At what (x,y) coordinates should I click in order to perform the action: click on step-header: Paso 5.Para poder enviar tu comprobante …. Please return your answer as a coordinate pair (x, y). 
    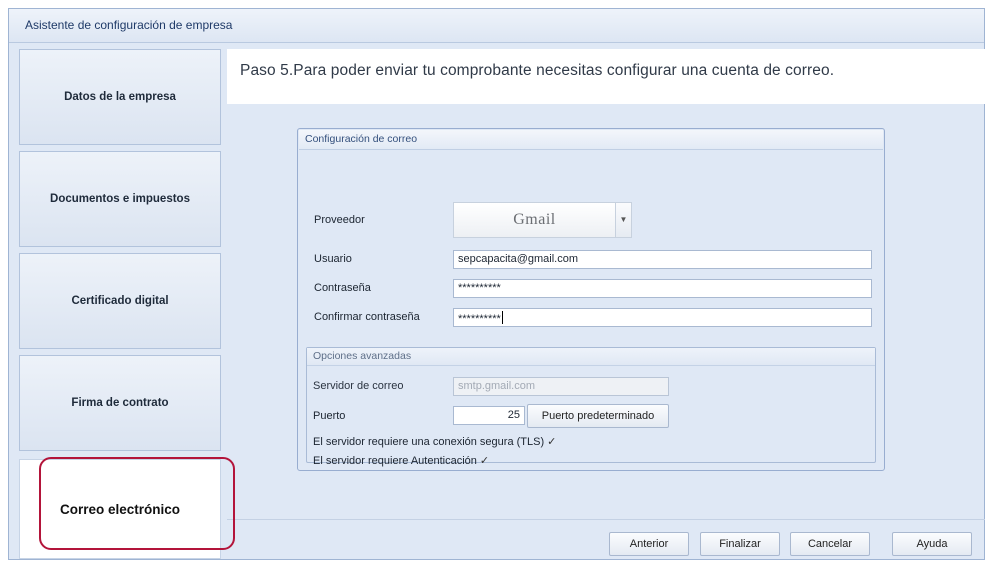
    Looking at the image, I should click on (606, 76).